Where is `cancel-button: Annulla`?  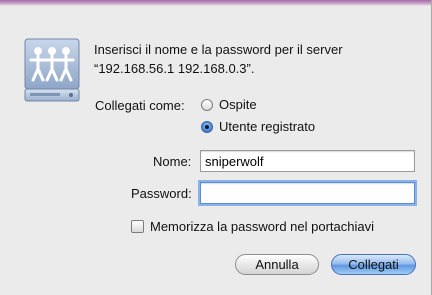 cancel-button: Annulla is located at coordinates (277, 264).